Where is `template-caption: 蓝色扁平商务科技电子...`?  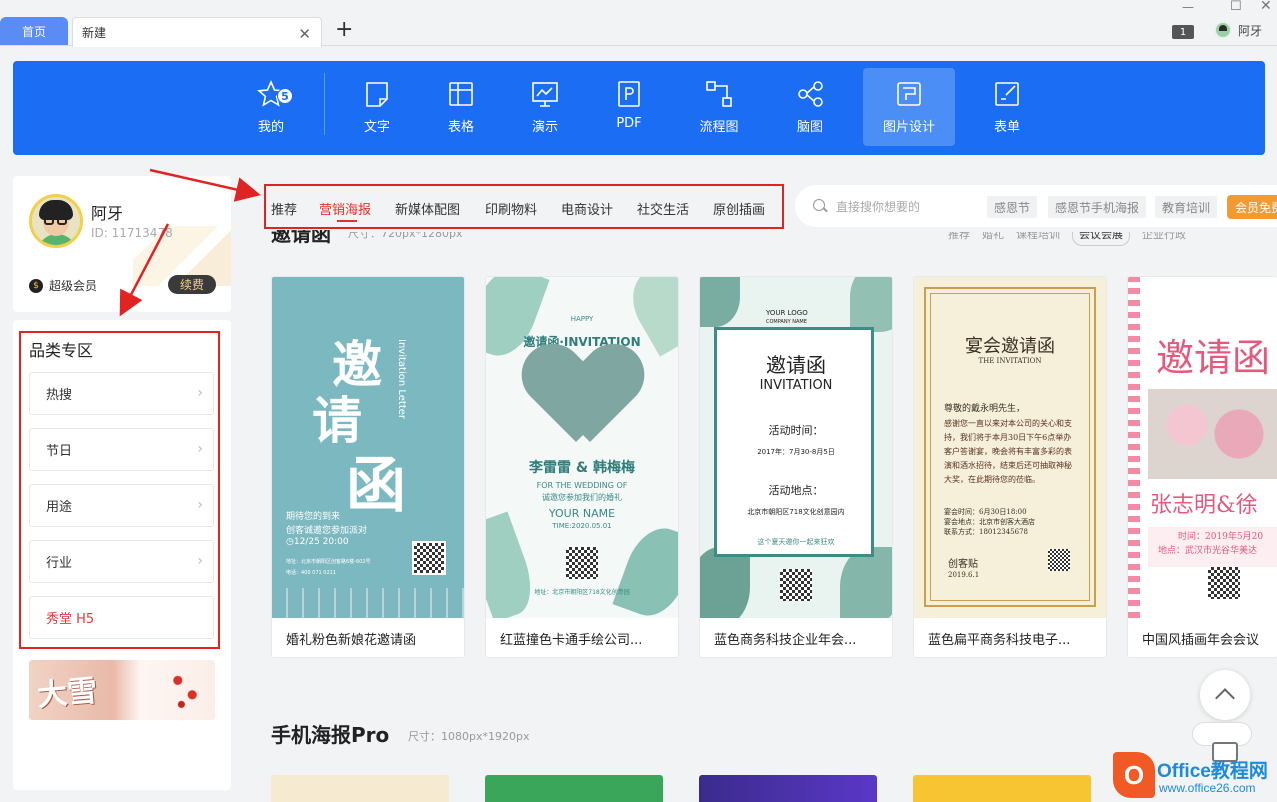
template-caption: 蓝色扁平商务科技电子... is located at coordinates (999, 640).